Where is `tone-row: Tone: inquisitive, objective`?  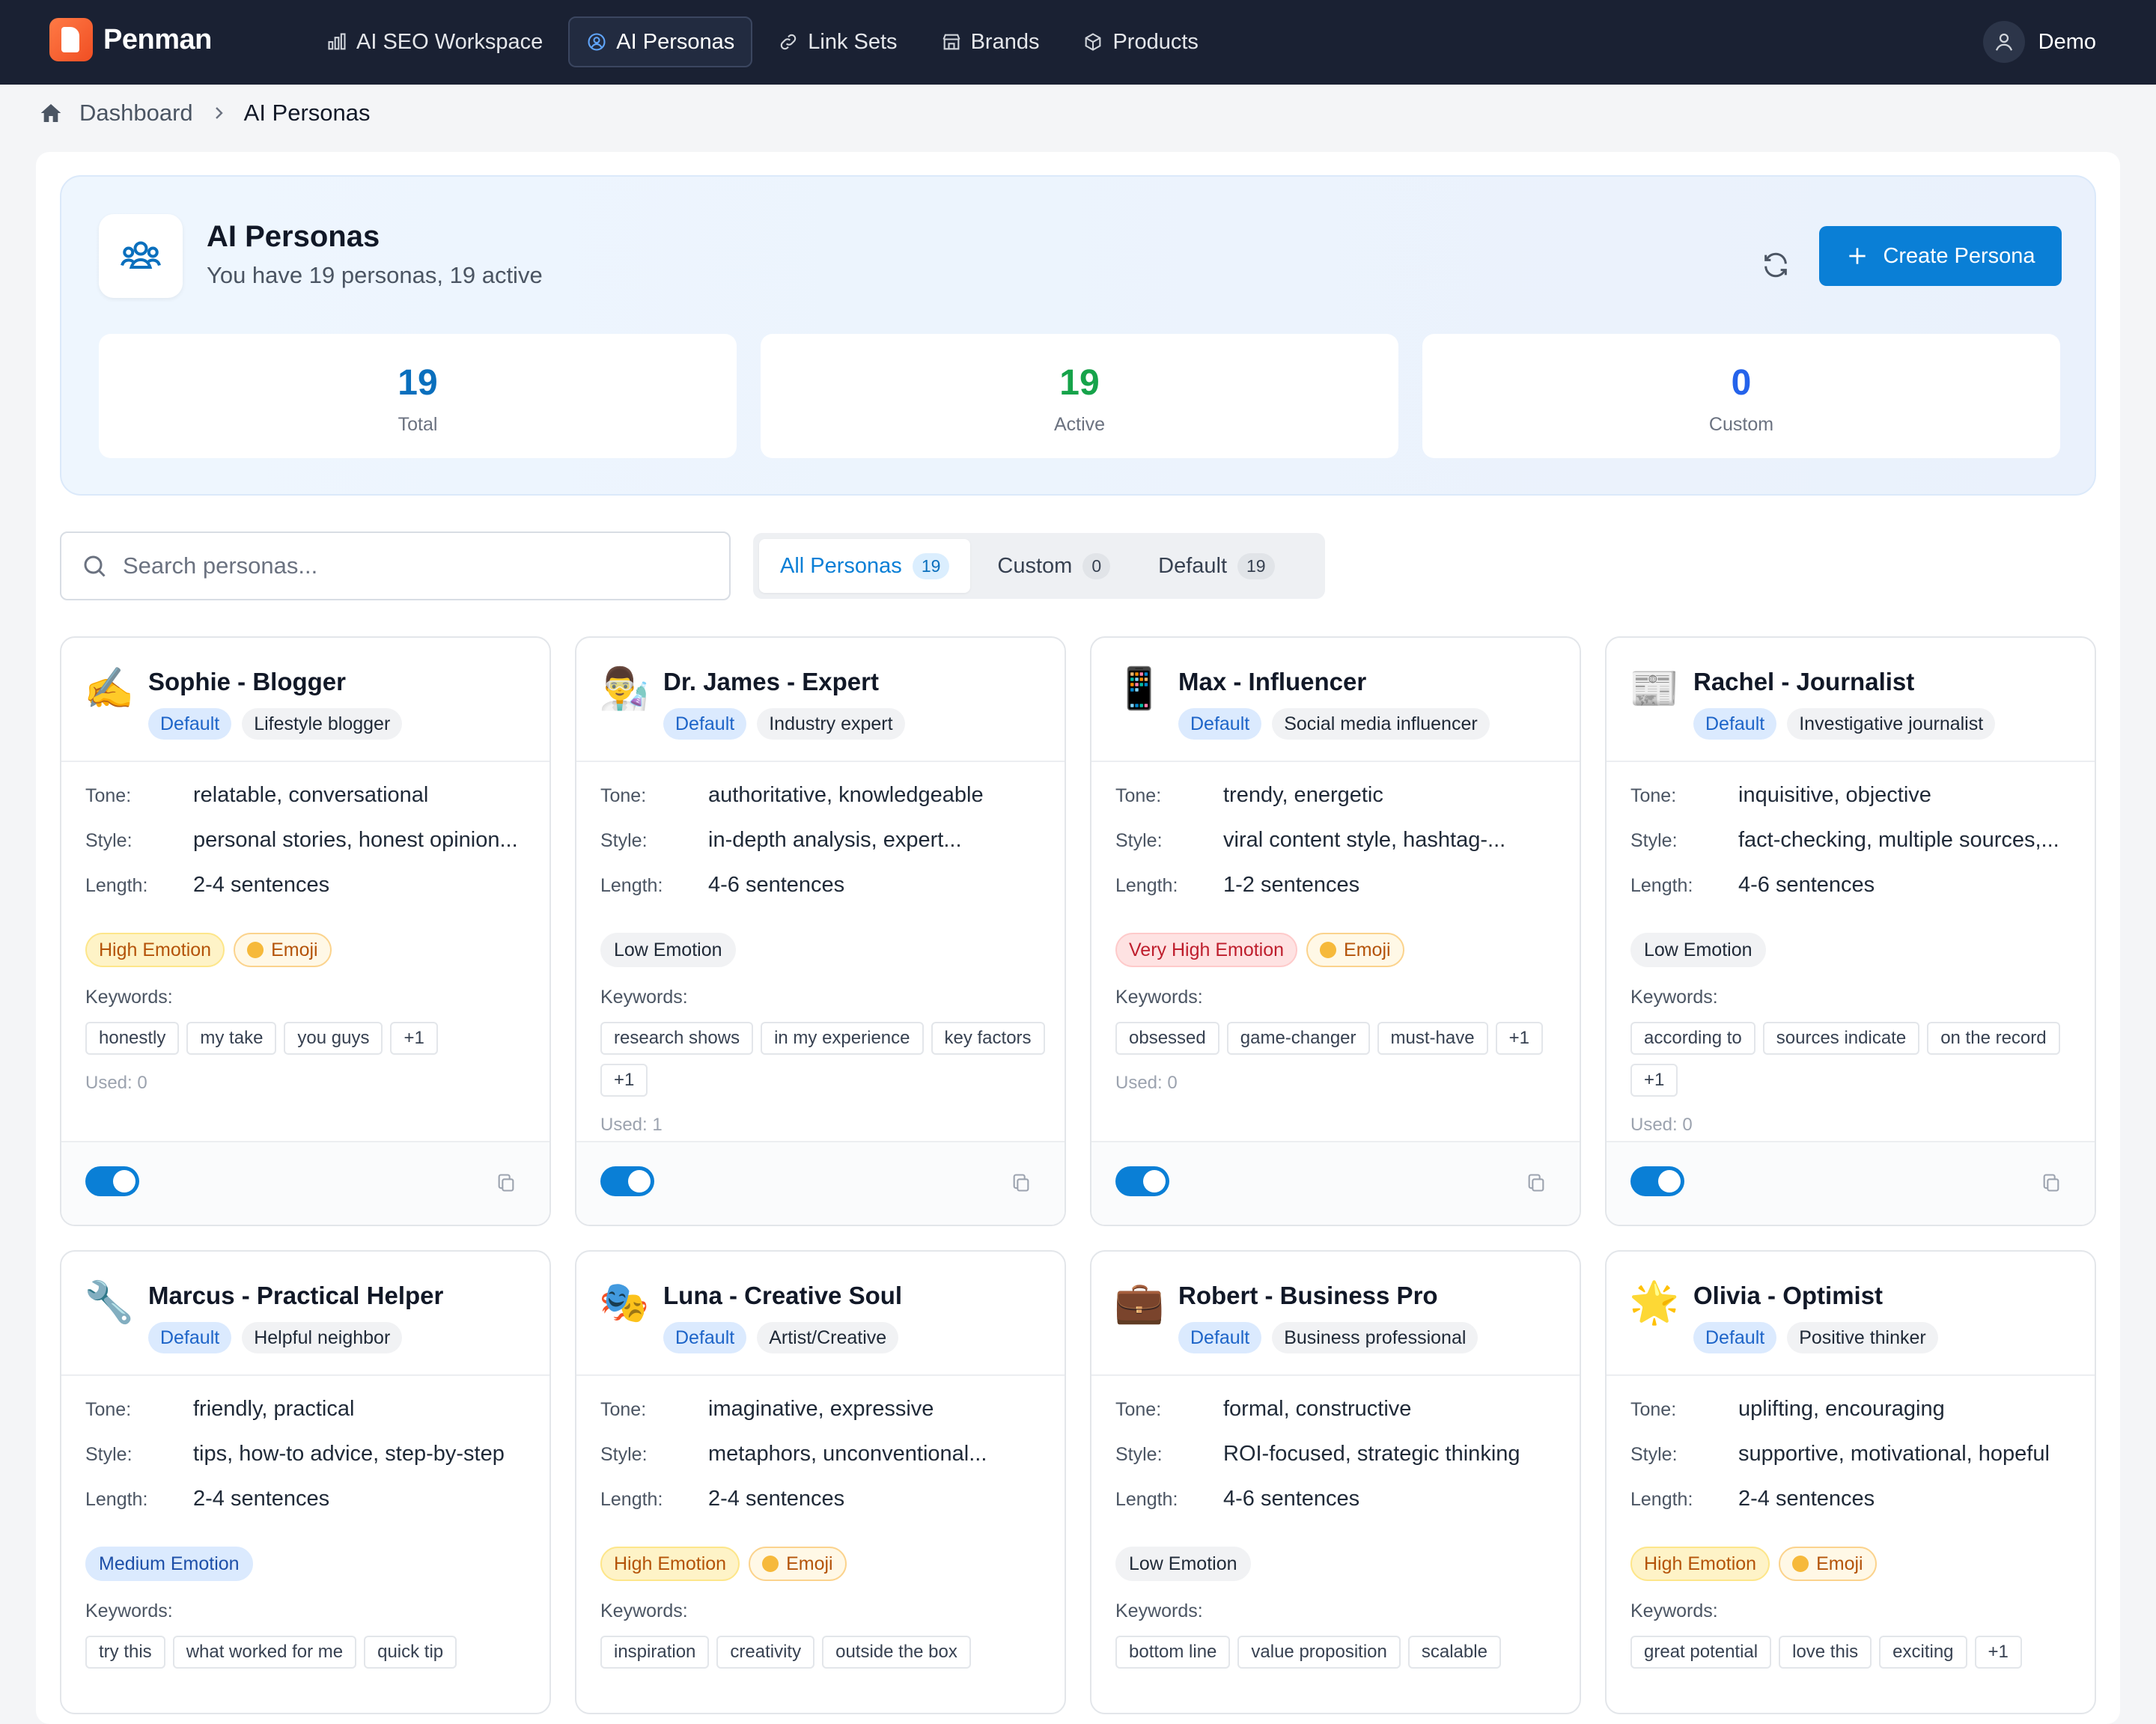
tone-row: Tone: inquisitive, objective is located at coordinates (1850, 805).